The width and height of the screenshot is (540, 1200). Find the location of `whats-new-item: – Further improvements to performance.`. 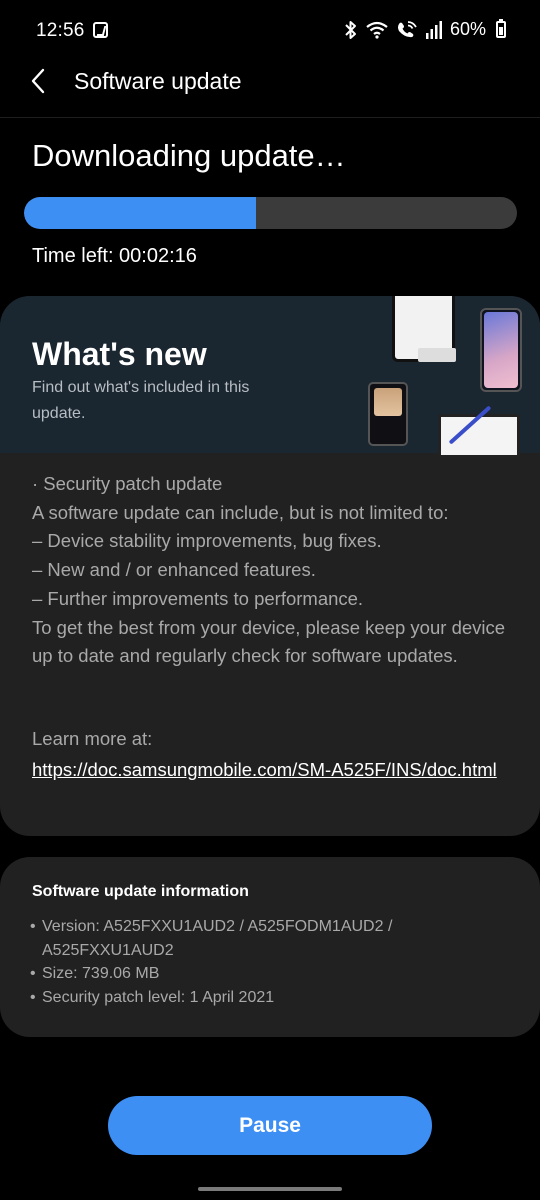

whats-new-item: – Further improvements to performance. is located at coordinates (198, 598).